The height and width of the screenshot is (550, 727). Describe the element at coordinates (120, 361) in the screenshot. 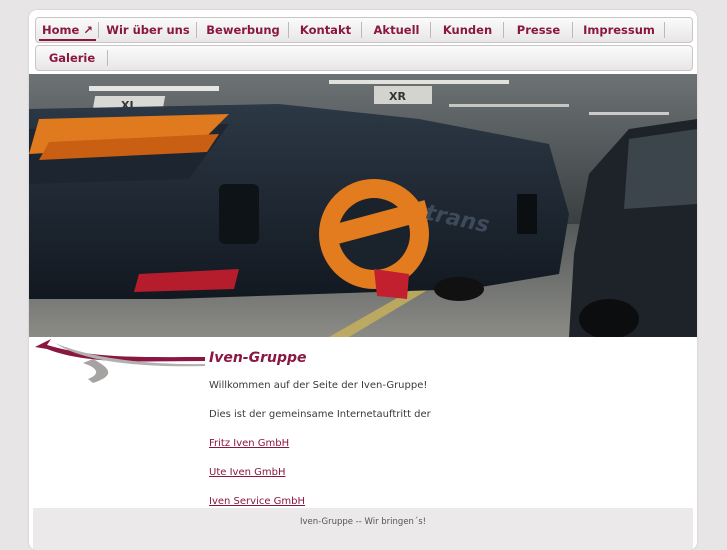

I see `swoosh-logo-icon` at that location.